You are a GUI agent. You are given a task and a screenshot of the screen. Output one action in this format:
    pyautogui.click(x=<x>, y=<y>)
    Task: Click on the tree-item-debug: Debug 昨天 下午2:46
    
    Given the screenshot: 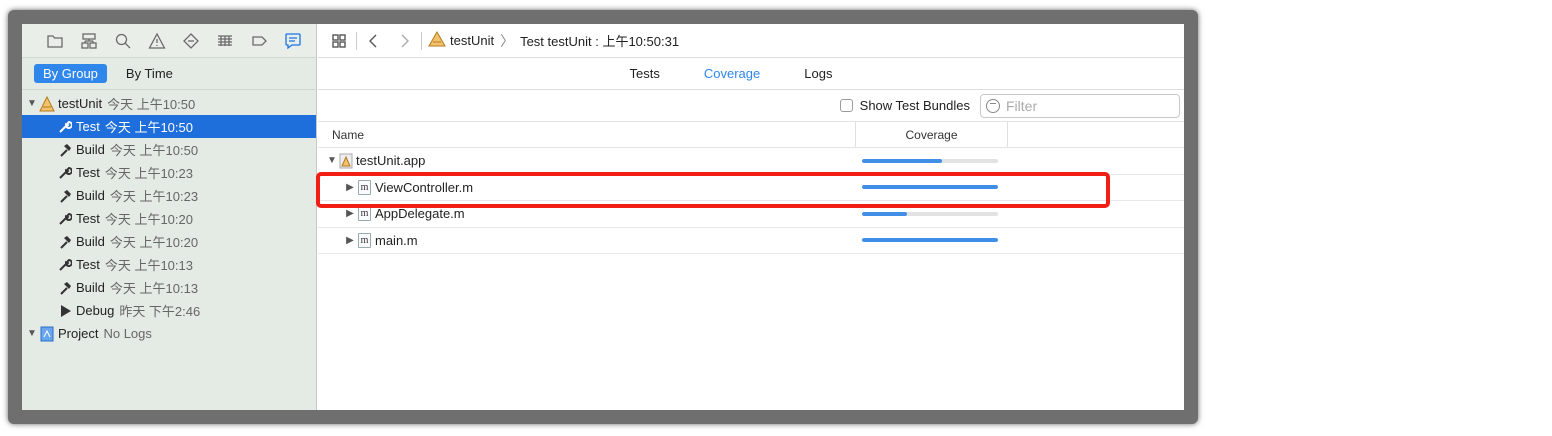 What is the action you would take?
    pyautogui.click(x=169, y=310)
    